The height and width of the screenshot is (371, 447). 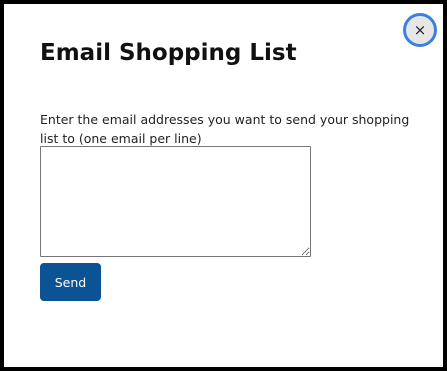 I want to click on close-button: ×, so click(x=420, y=30).